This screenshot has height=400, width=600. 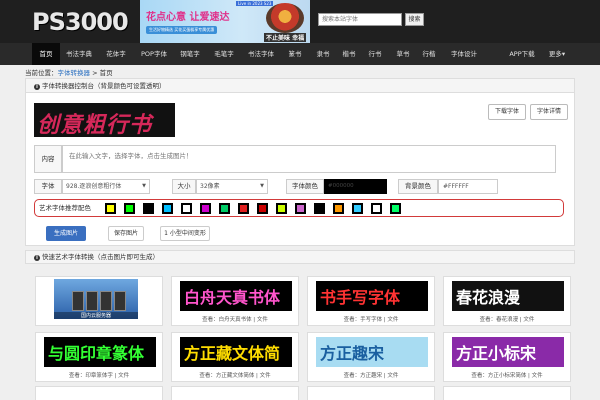 What do you see at coordinates (557, 54) in the screenshot?
I see `nav-item-more: 更多▾` at bounding box center [557, 54].